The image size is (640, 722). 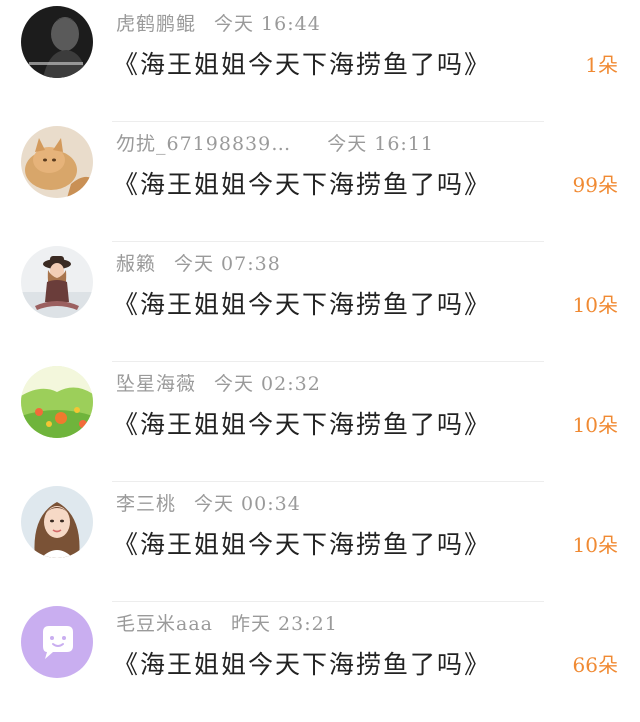 I want to click on comment-meta: 勿扰_67198839… 今天 16:11, so click(x=275, y=144).